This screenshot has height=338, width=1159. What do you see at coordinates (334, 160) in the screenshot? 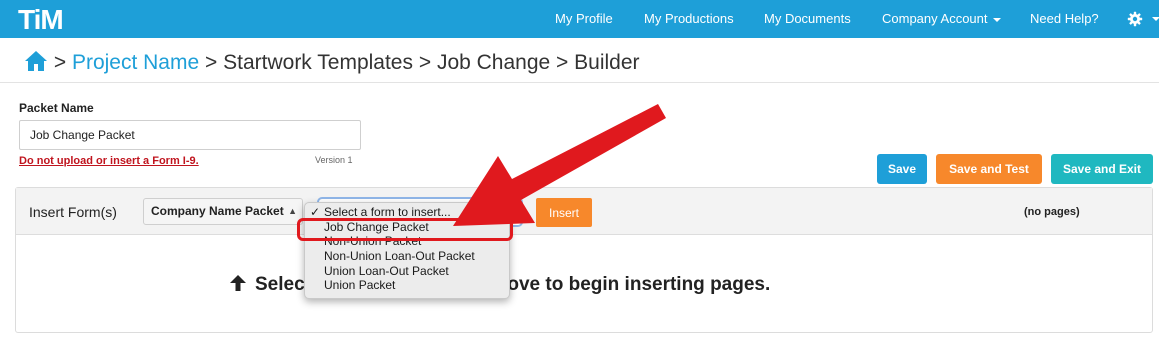
I see `version-label: Version 1` at bounding box center [334, 160].